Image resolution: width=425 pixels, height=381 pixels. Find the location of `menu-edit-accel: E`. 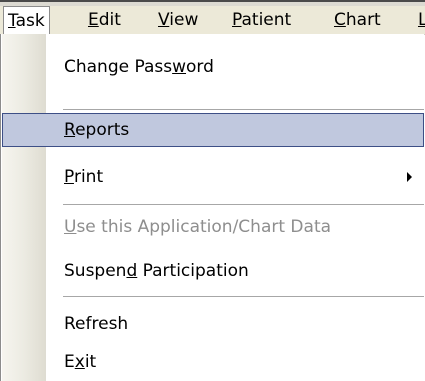

menu-edit-accel: E is located at coordinates (93, 20).